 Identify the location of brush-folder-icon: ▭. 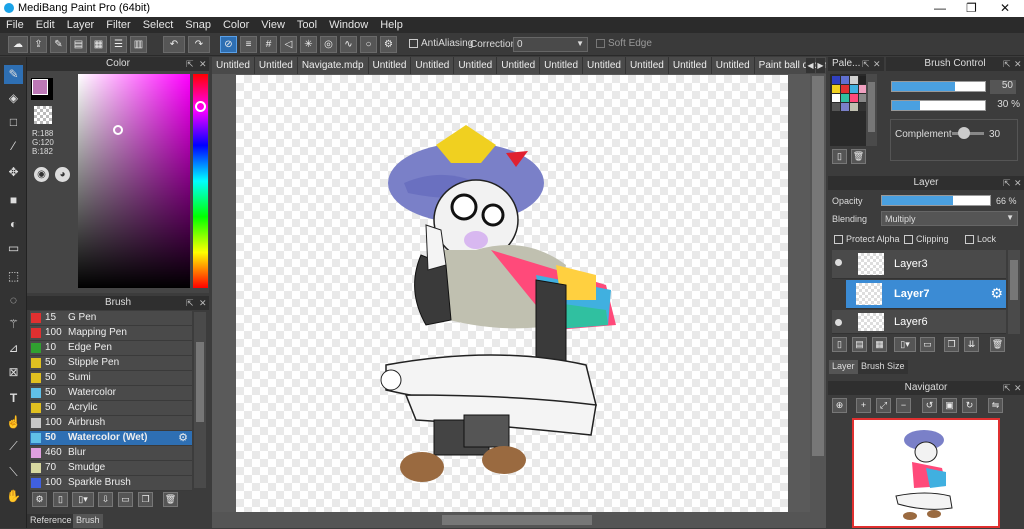
(125, 499).